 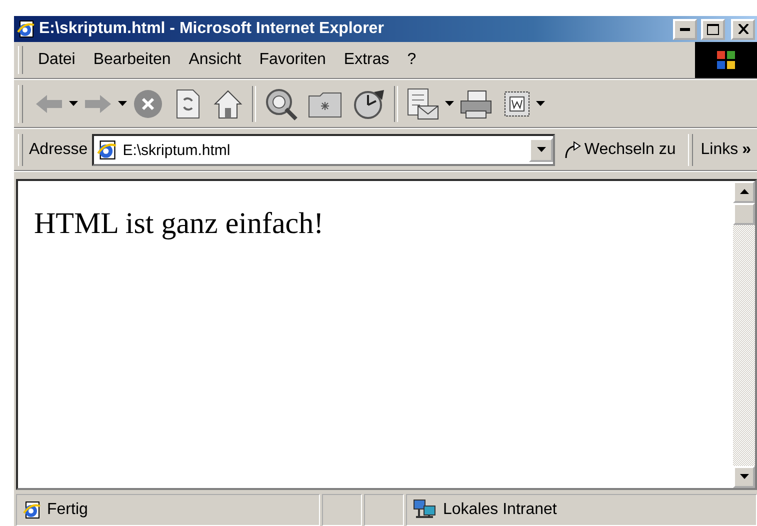 I want to click on menu-item: Favoriten, so click(x=292, y=60).